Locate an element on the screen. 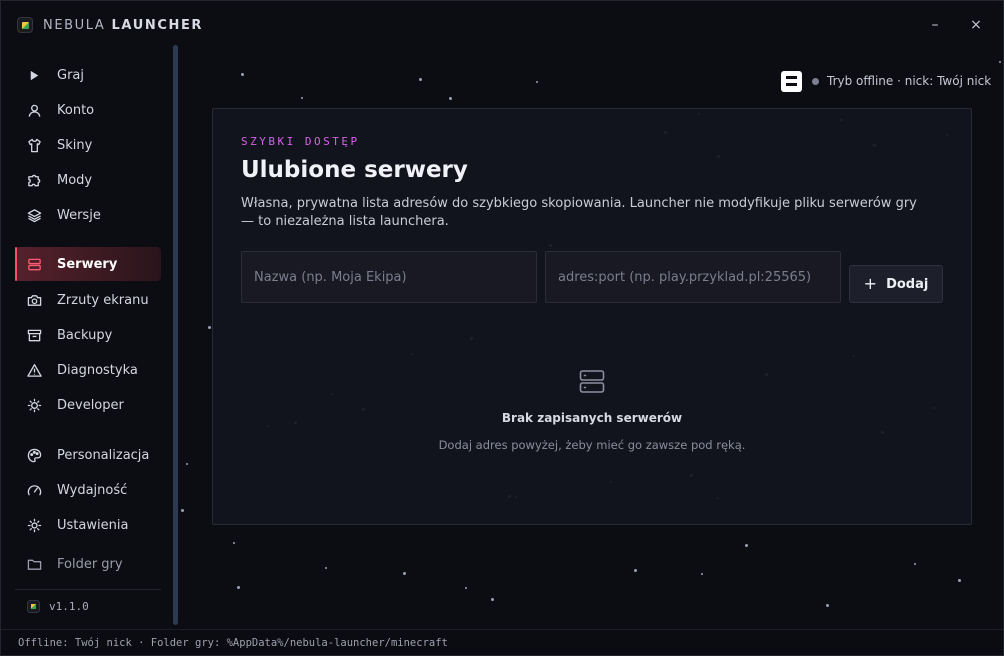 This screenshot has width=1004, height=656. layers-icon is located at coordinates (34, 215).